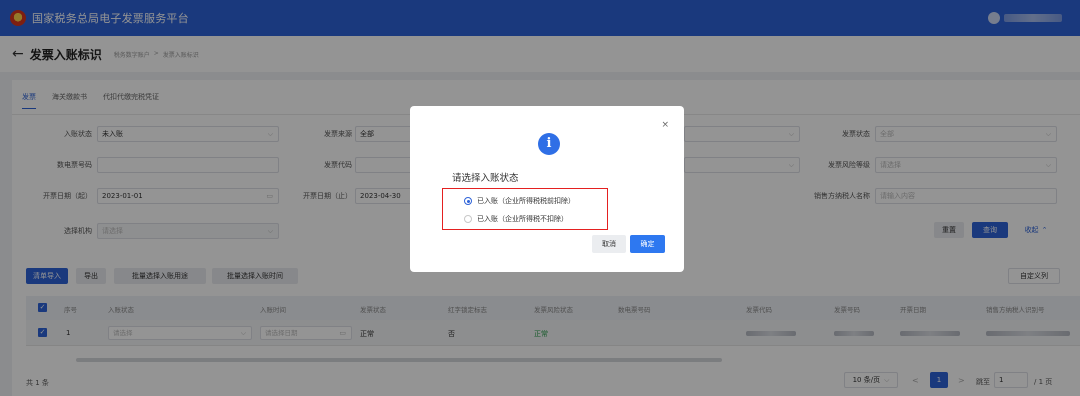 The image size is (1080, 396). I want to click on cancel-button: 取消, so click(609, 244).